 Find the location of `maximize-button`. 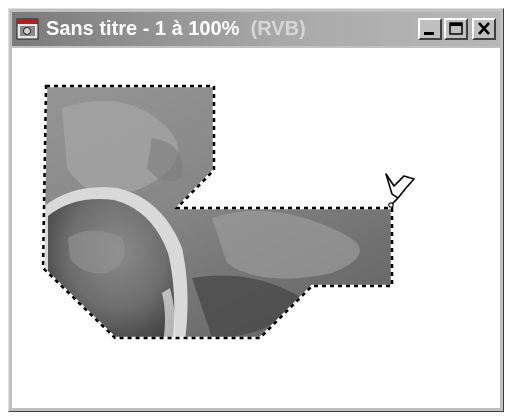

maximize-button is located at coordinates (456, 29).